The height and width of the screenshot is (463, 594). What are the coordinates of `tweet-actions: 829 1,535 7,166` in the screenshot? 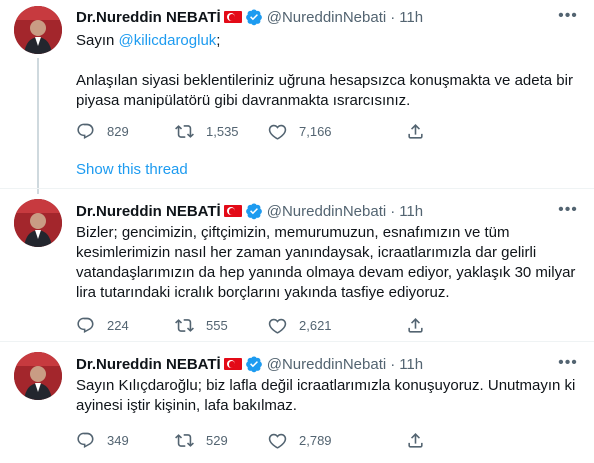 It's located at (256, 131).